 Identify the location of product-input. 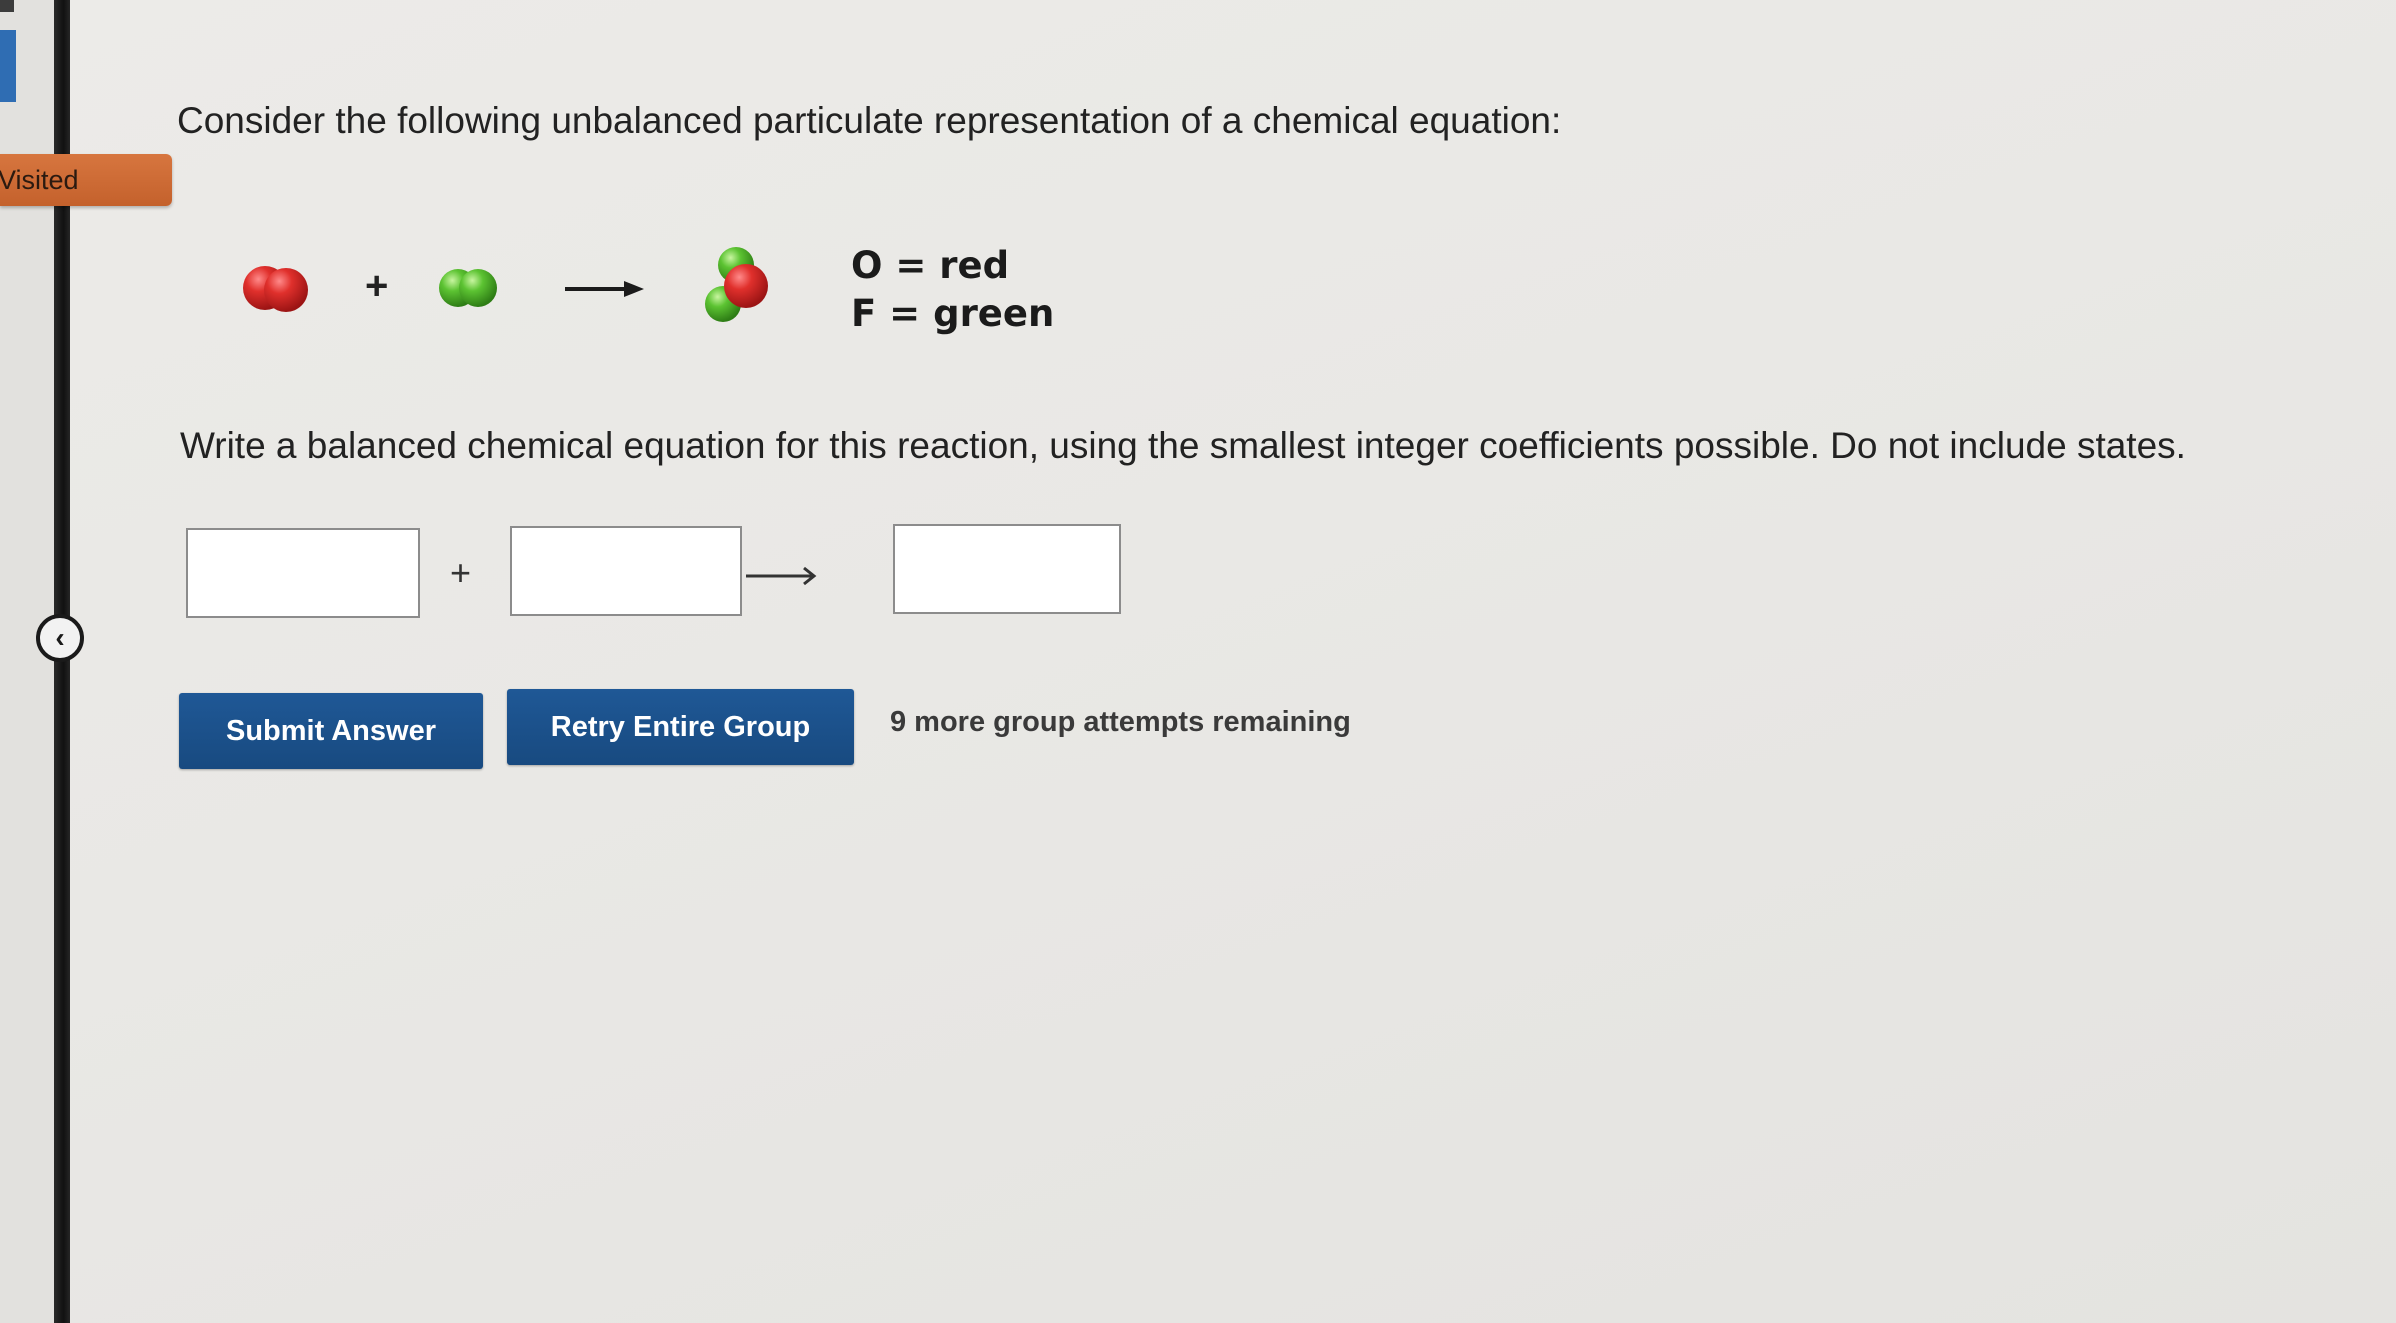
(1007, 569).